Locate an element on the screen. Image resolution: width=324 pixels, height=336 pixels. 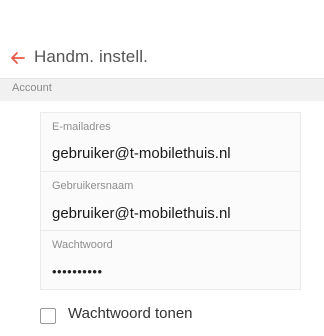
password-field: •••••••••• is located at coordinates (77, 271).